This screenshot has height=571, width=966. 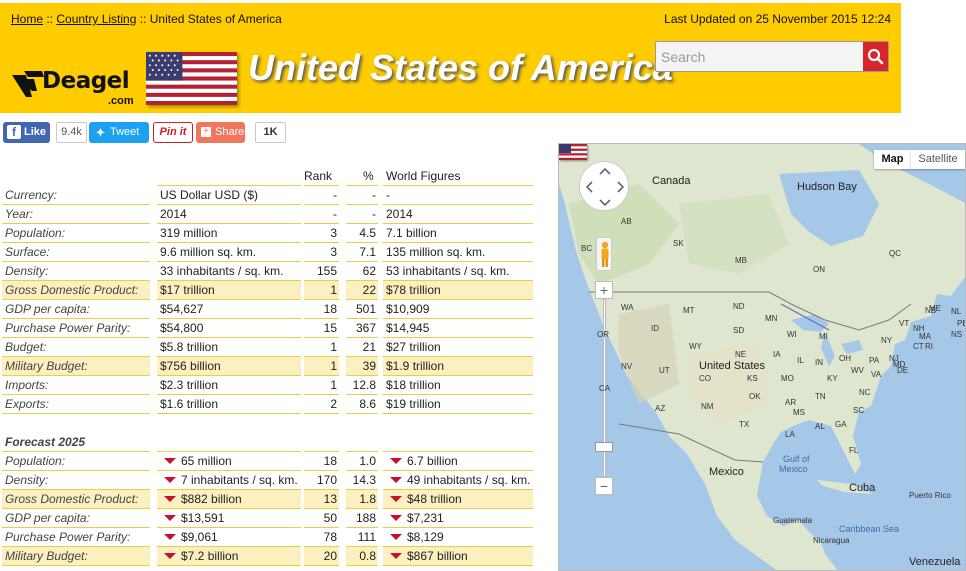 What do you see at coordinates (892, 159) in the screenshot?
I see `map-type-map-button: Map` at bounding box center [892, 159].